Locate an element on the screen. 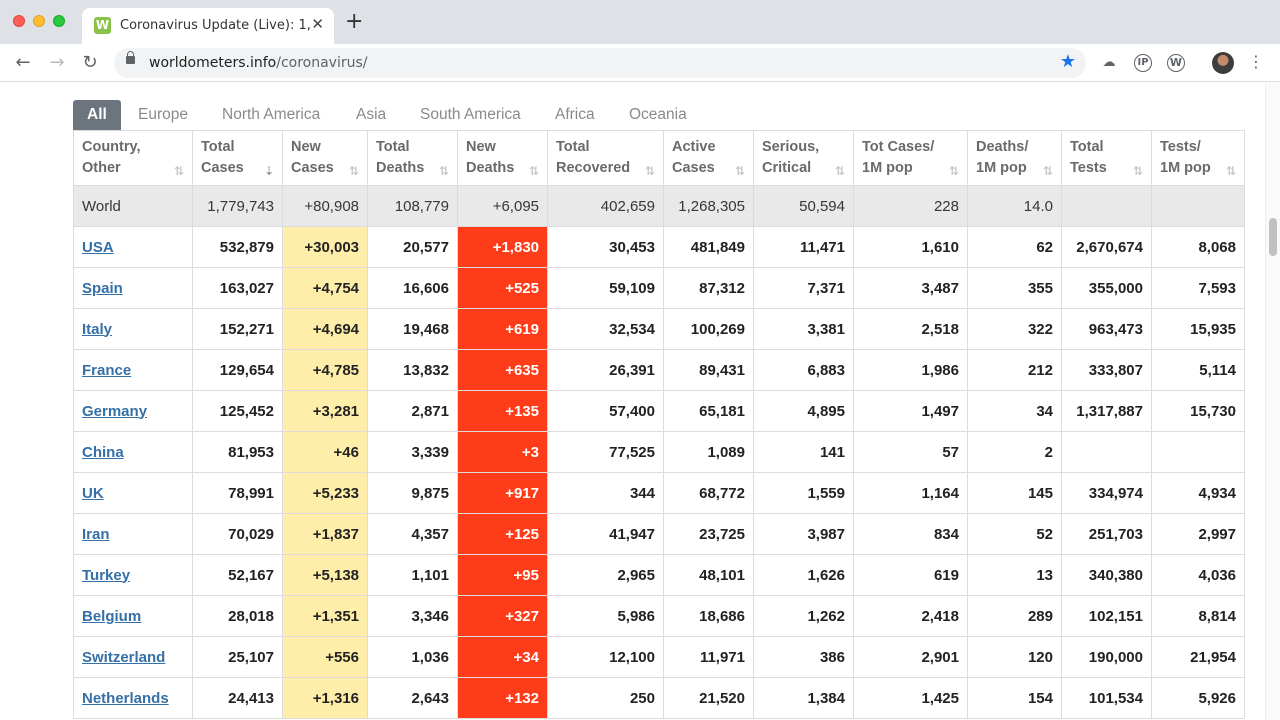 This screenshot has height=720, width=1280. address-bar: worldometers.info/coronavirus/ ★ is located at coordinates (600, 63).